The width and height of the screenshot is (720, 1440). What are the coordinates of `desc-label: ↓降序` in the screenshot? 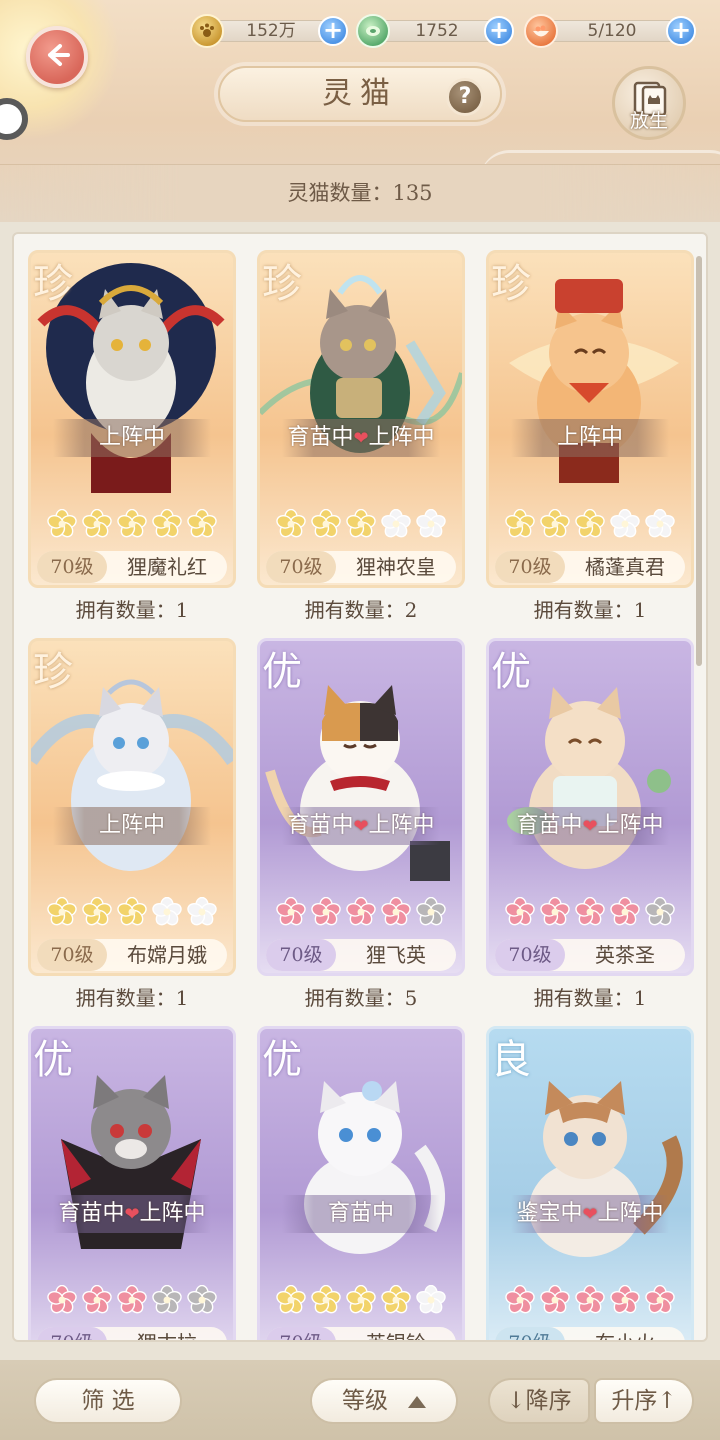 It's located at (539, 1401).